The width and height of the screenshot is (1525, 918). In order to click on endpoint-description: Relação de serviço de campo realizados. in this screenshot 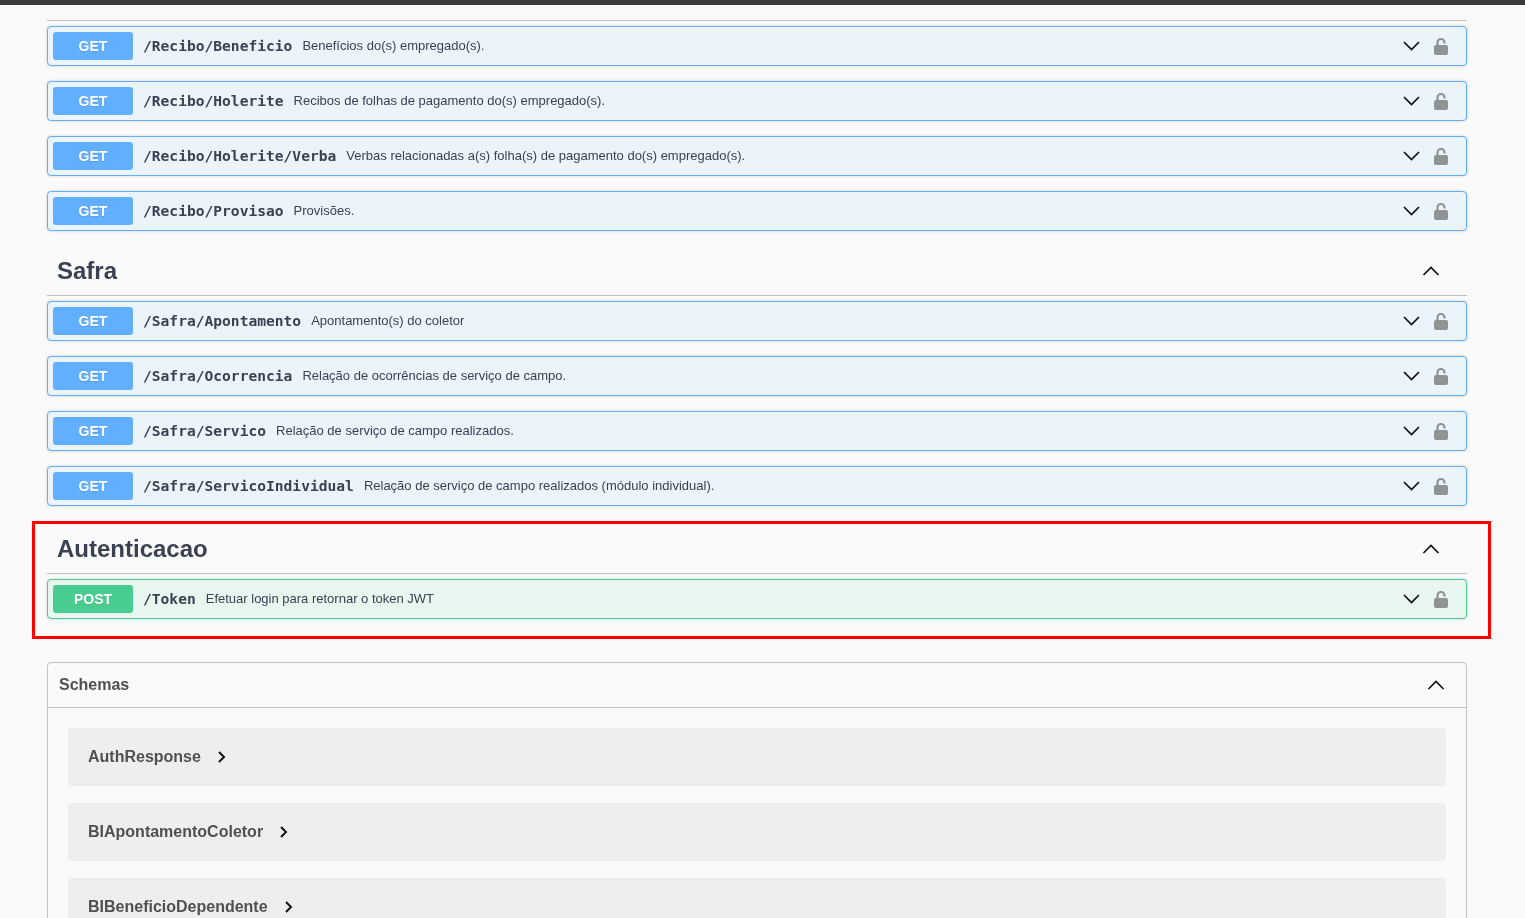, I will do `click(395, 431)`.